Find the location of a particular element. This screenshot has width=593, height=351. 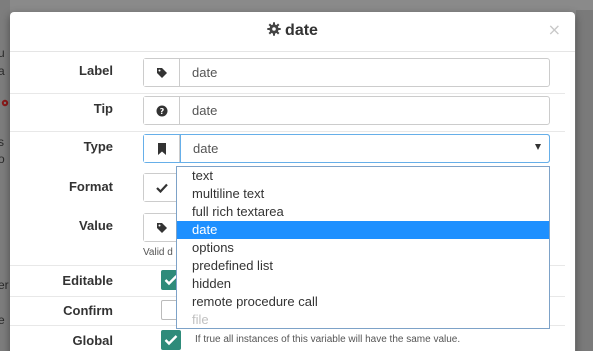

type-option: predefined list is located at coordinates (363, 266).